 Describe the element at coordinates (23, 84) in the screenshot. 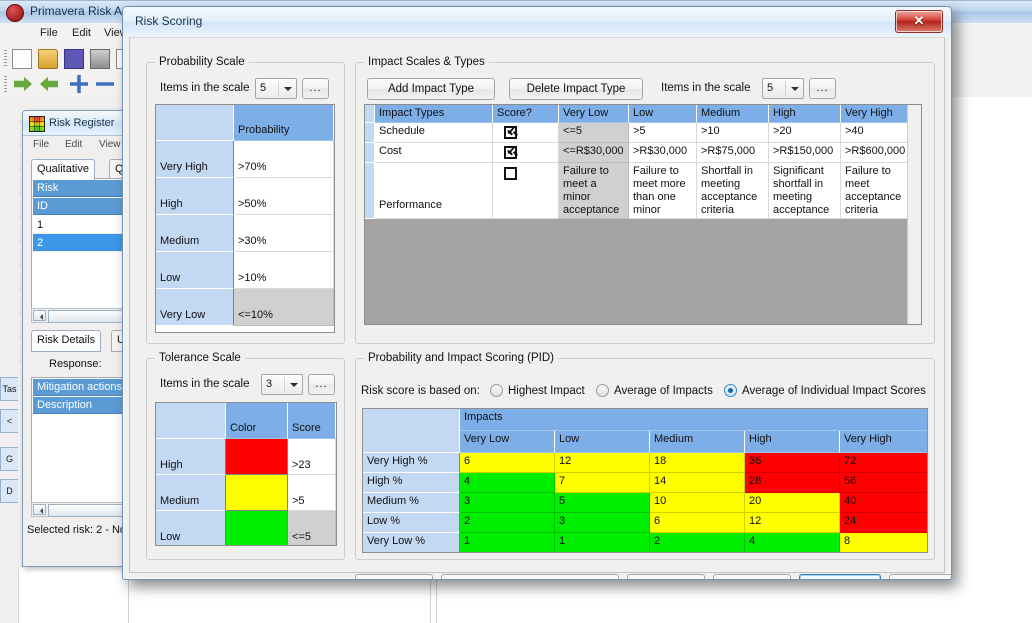

I see `next-arrow-icon` at that location.